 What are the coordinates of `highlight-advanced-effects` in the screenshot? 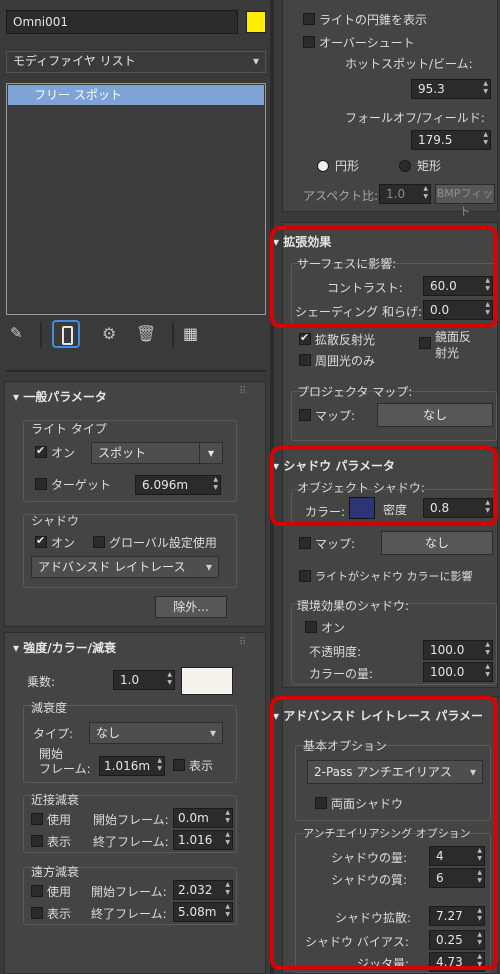 It's located at (384, 277).